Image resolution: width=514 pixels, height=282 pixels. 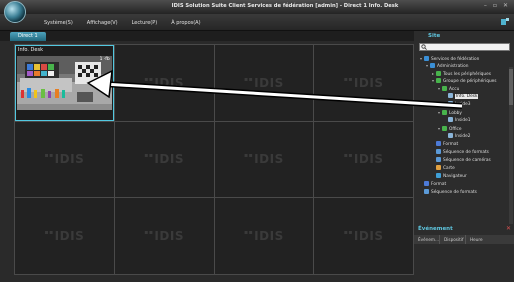 What do you see at coordinates (58, 23) in the screenshot?
I see `menu-system: Système(S)` at bounding box center [58, 23].